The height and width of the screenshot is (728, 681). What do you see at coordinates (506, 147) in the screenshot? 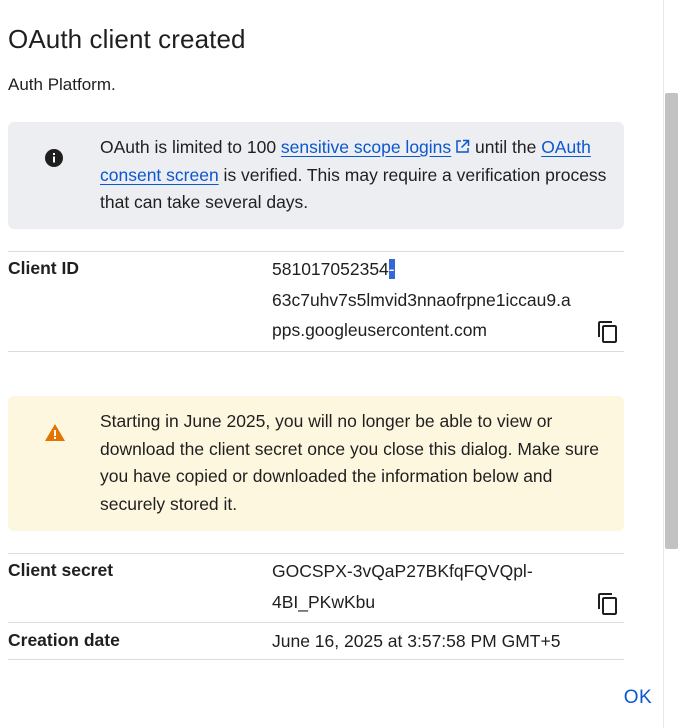
I see `info-text-part: until the` at bounding box center [506, 147].